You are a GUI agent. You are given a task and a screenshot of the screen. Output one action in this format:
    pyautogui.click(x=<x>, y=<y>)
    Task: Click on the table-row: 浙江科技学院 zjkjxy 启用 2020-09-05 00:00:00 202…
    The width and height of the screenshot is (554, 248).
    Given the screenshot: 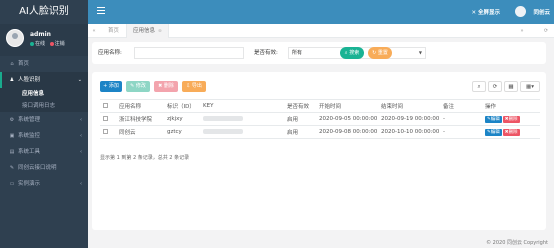 What is the action you would take?
    pyautogui.click(x=320, y=119)
    